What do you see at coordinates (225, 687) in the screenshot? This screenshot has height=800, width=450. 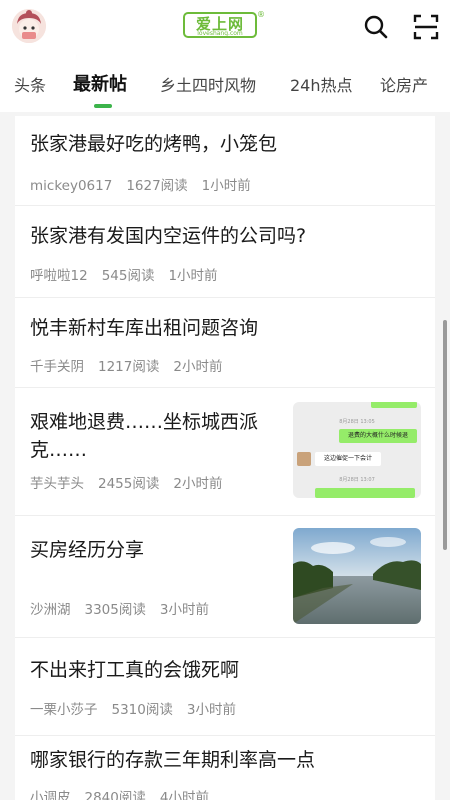 I see `post-item: 不出来打工真的会饿死啊 一栗小莎子 5310阅读 3小时前` at bounding box center [225, 687].